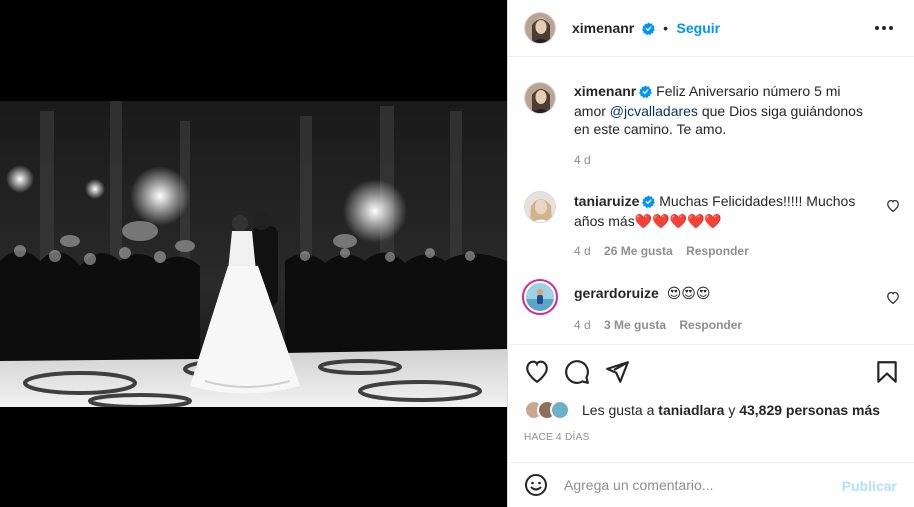 The height and width of the screenshot is (507, 914). What do you see at coordinates (560, 410) in the screenshot?
I see `liker-avatar` at bounding box center [560, 410].